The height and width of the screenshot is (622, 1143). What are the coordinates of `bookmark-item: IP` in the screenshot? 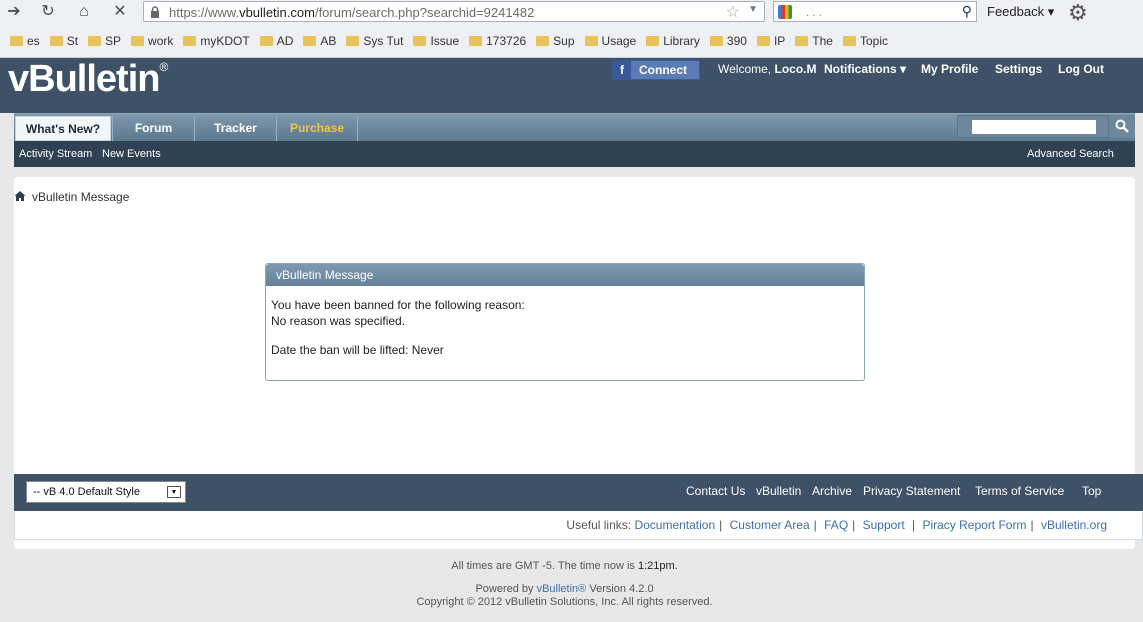 It's located at (770, 41).